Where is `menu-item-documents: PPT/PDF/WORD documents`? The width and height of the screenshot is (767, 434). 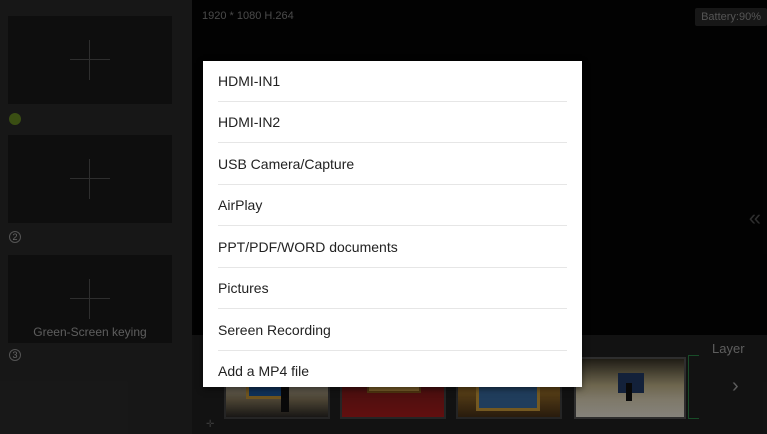 menu-item-documents: PPT/PDF/WORD documents is located at coordinates (392, 247).